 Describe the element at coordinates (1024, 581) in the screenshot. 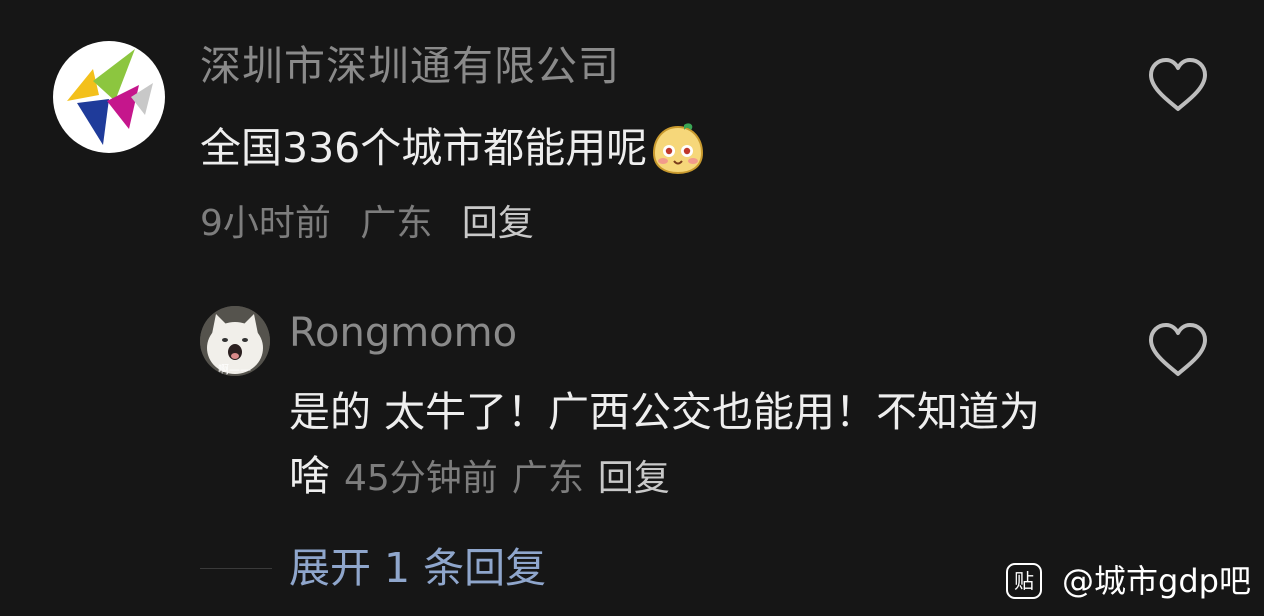

I see `tieba-logo-icon: 贴` at that location.